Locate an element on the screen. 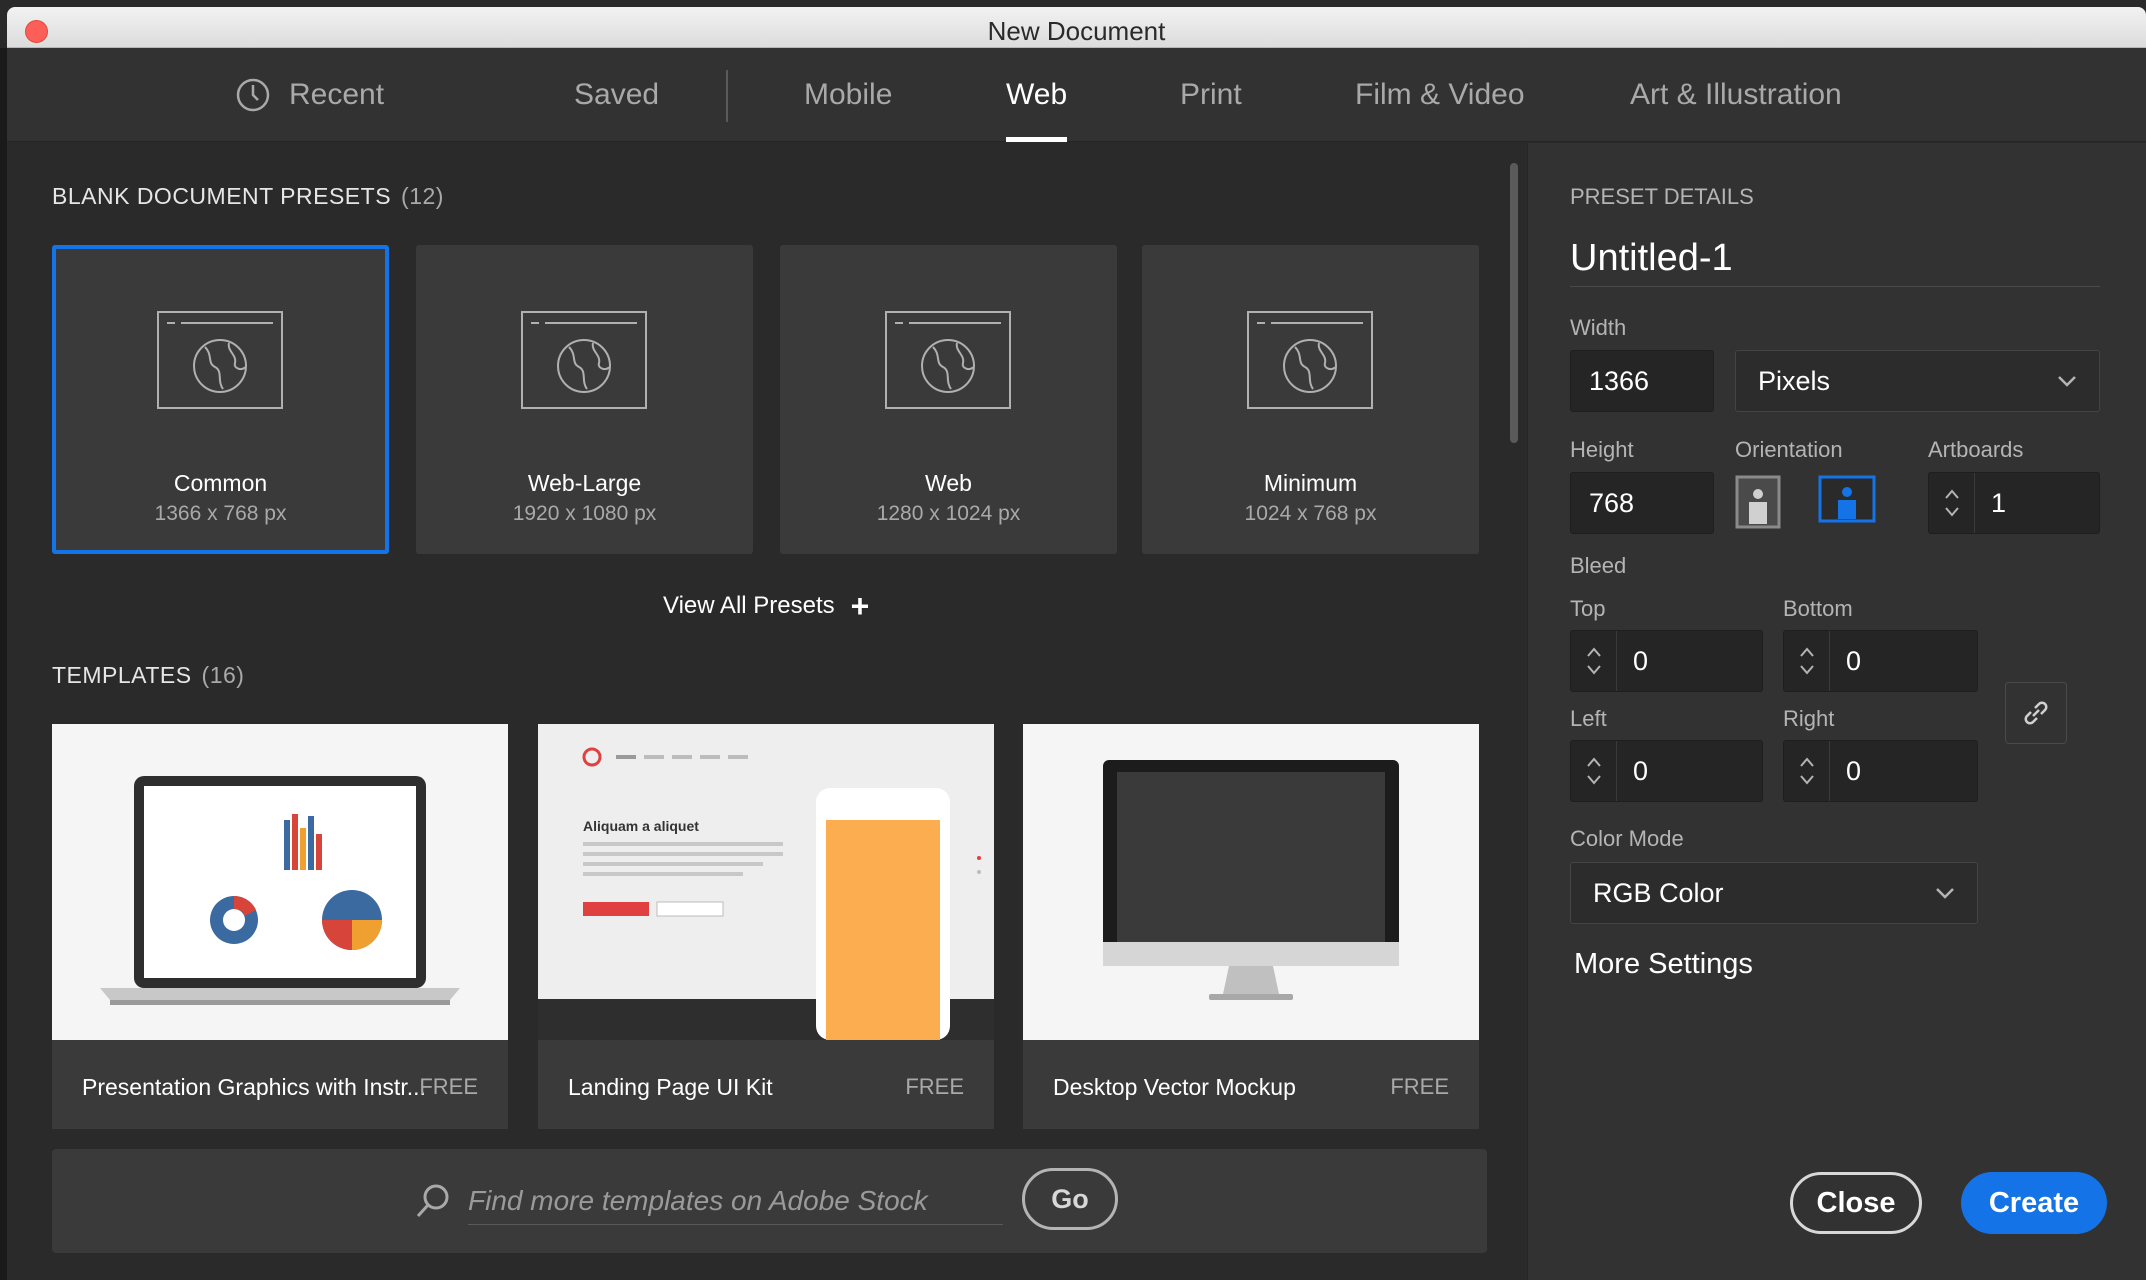  scrollbar is located at coordinates (1513, 640).